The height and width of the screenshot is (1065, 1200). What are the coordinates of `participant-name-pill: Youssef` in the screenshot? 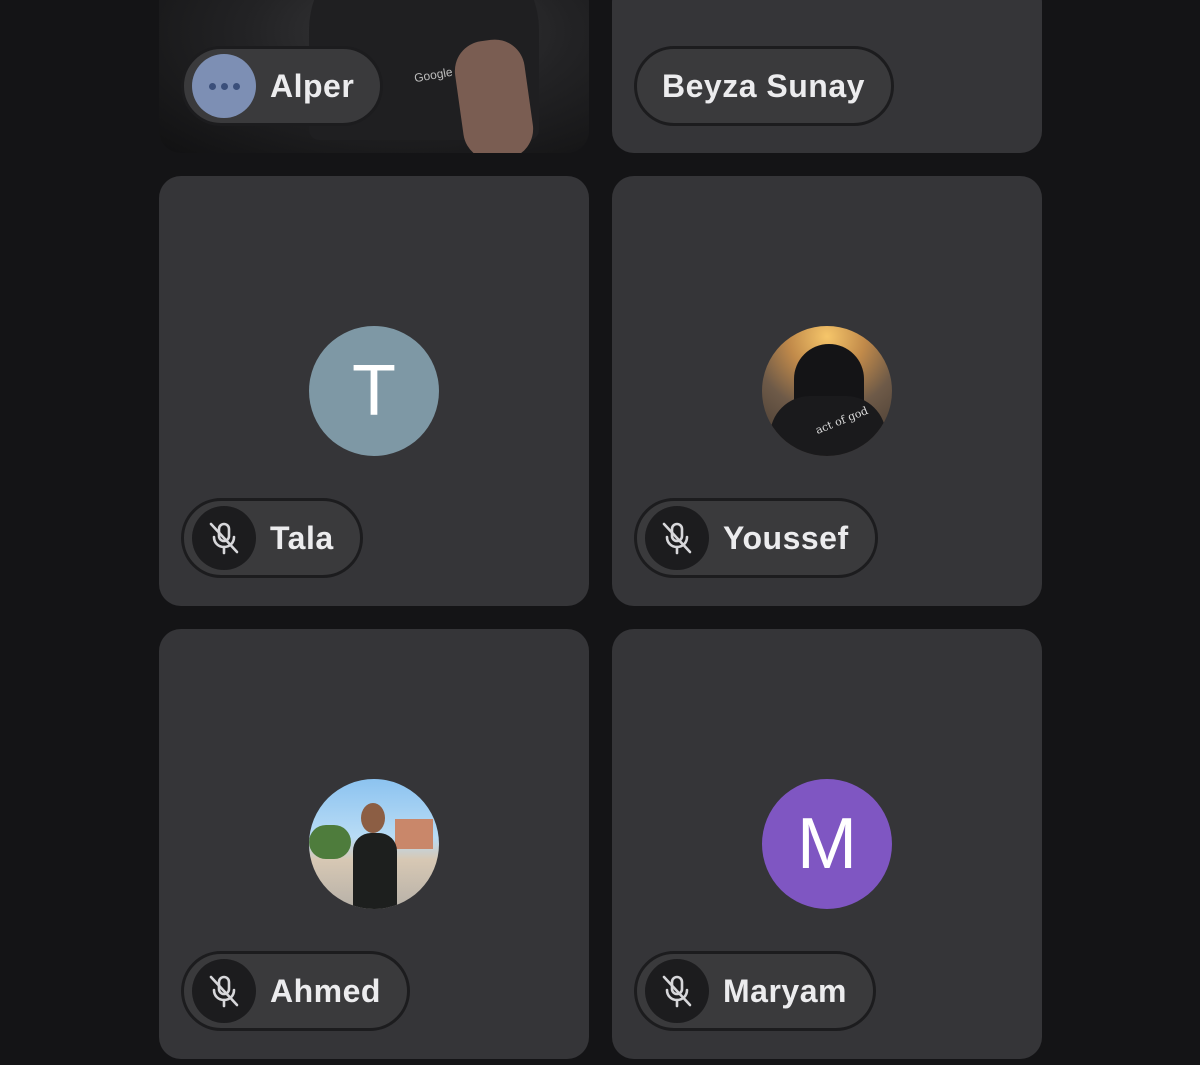 It's located at (756, 538).